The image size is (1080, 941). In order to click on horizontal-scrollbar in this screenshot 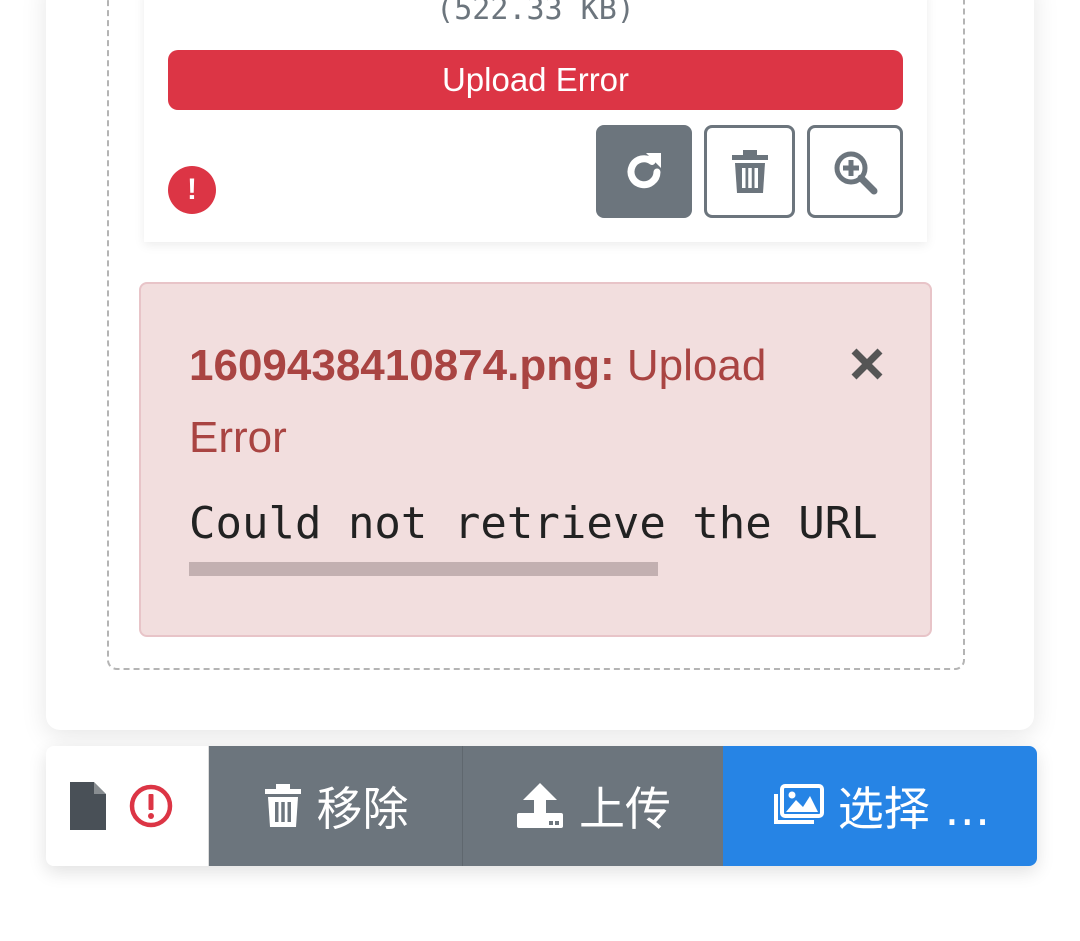, I will do `click(423, 569)`.